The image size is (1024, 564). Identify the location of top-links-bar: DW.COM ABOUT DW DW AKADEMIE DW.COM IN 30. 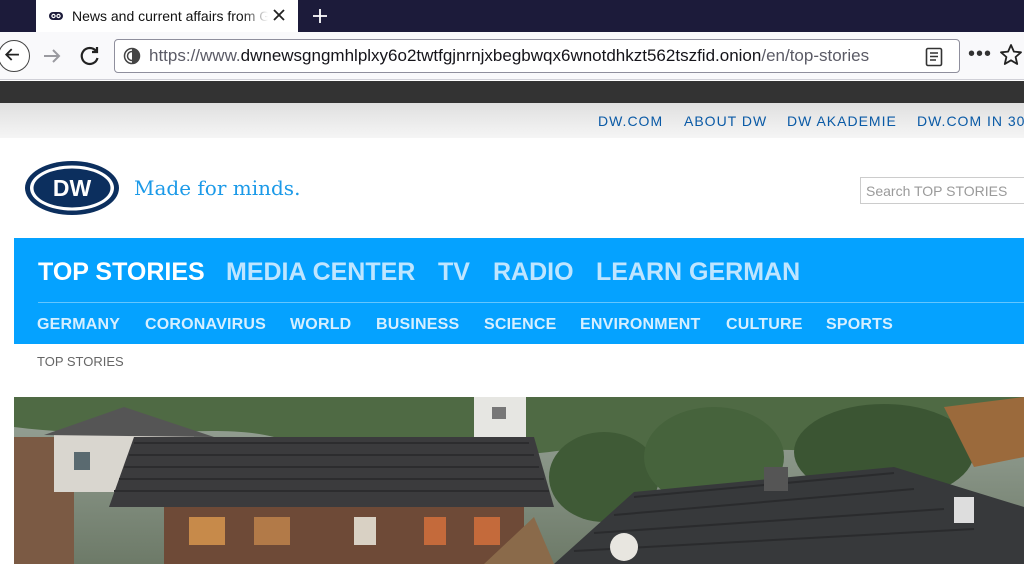
(512, 120).